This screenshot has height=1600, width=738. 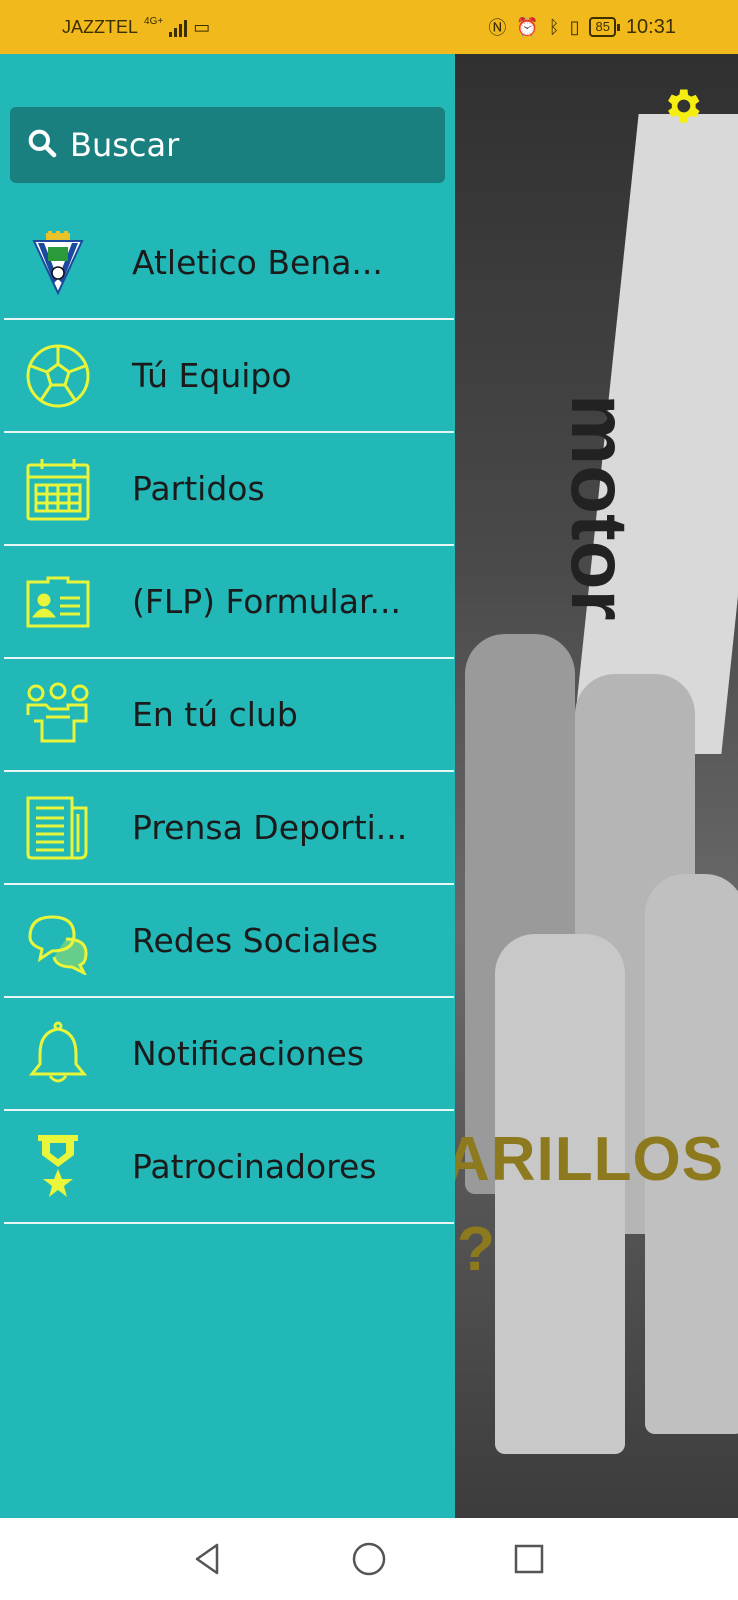 What do you see at coordinates (497, 28) in the screenshot?
I see `nfc-icon: Ⓝ` at bounding box center [497, 28].